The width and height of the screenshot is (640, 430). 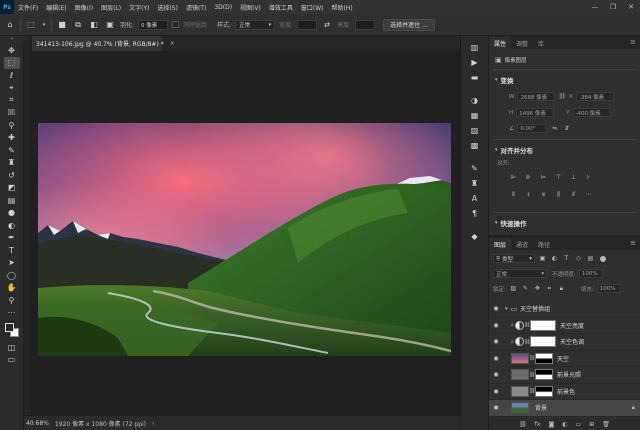 What do you see at coordinates (84, 7) in the screenshot?
I see `menu-image: 图像(I)` at bounding box center [84, 7].